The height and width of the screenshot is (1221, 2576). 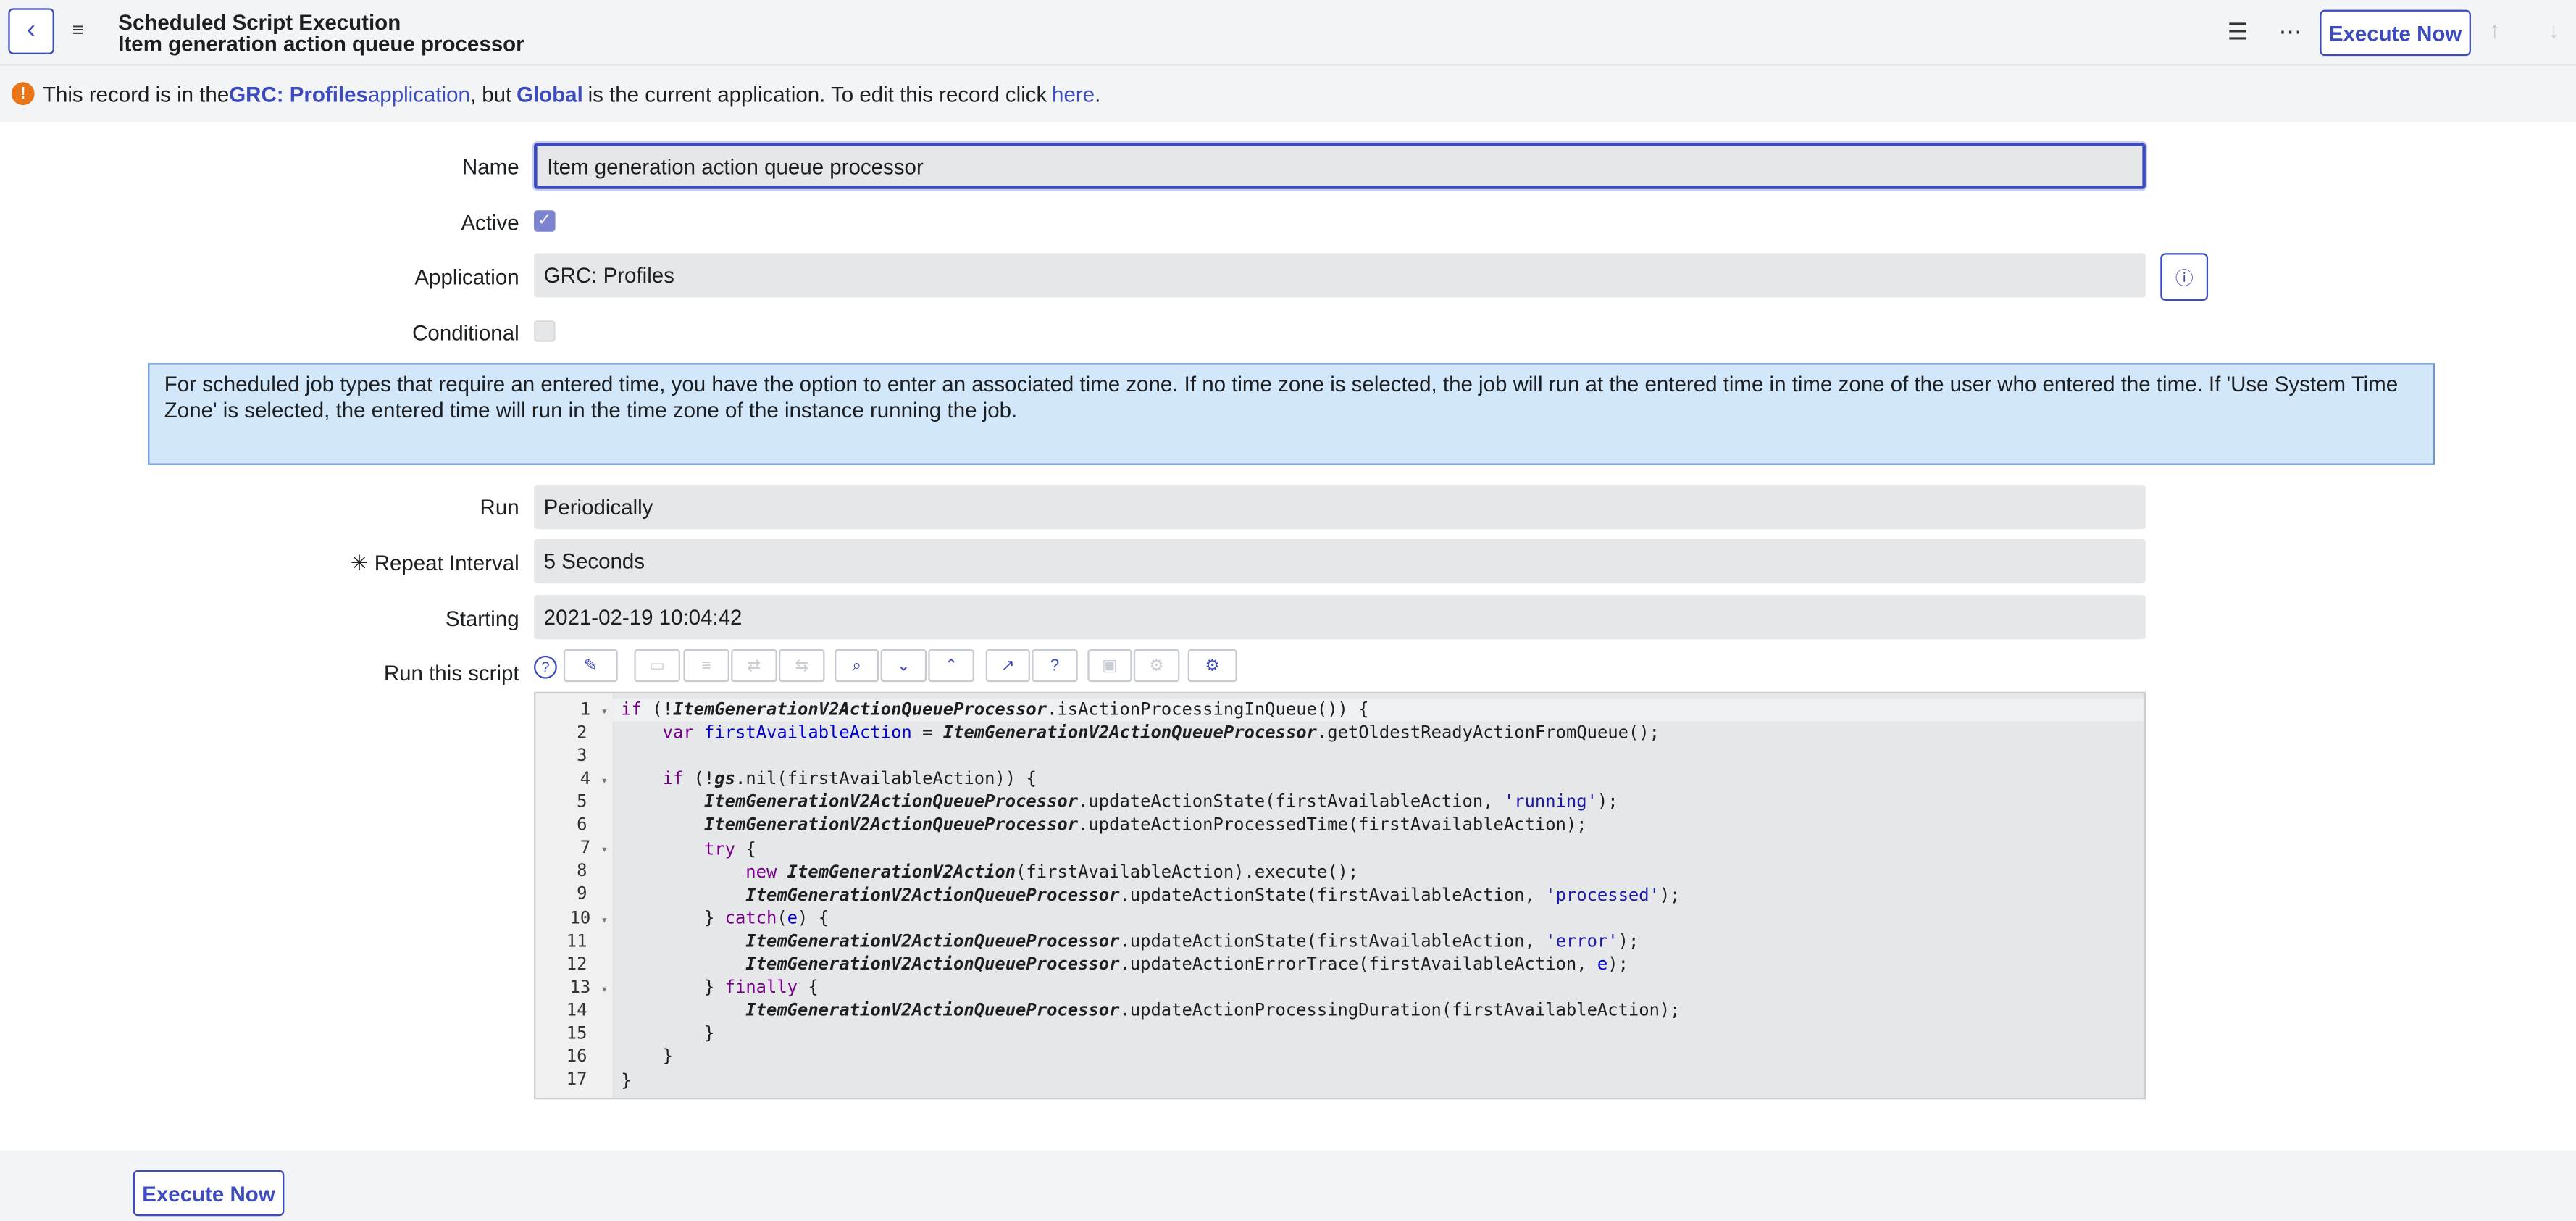 I want to click on repeat-interval-label-text: Repeat Interval, so click(x=447, y=562).